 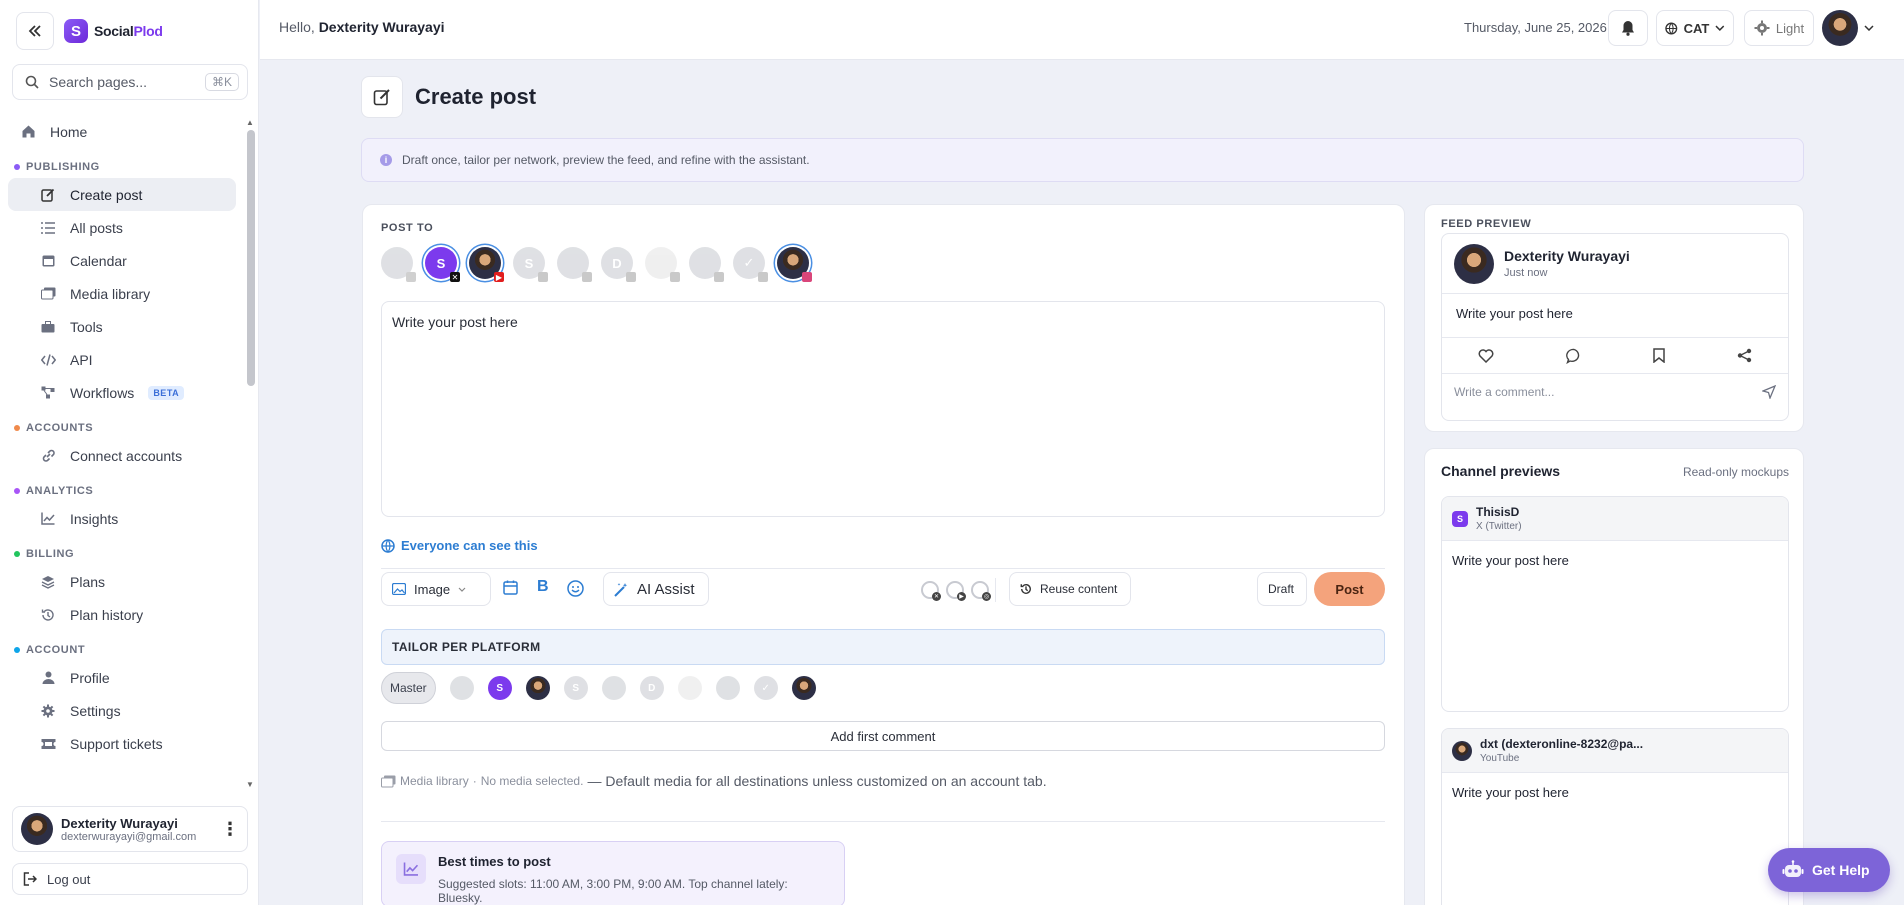 What do you see at coordinates (1793, 868) in the screenshot?
I see `robot-icon` at bounding box center [1793, 868].